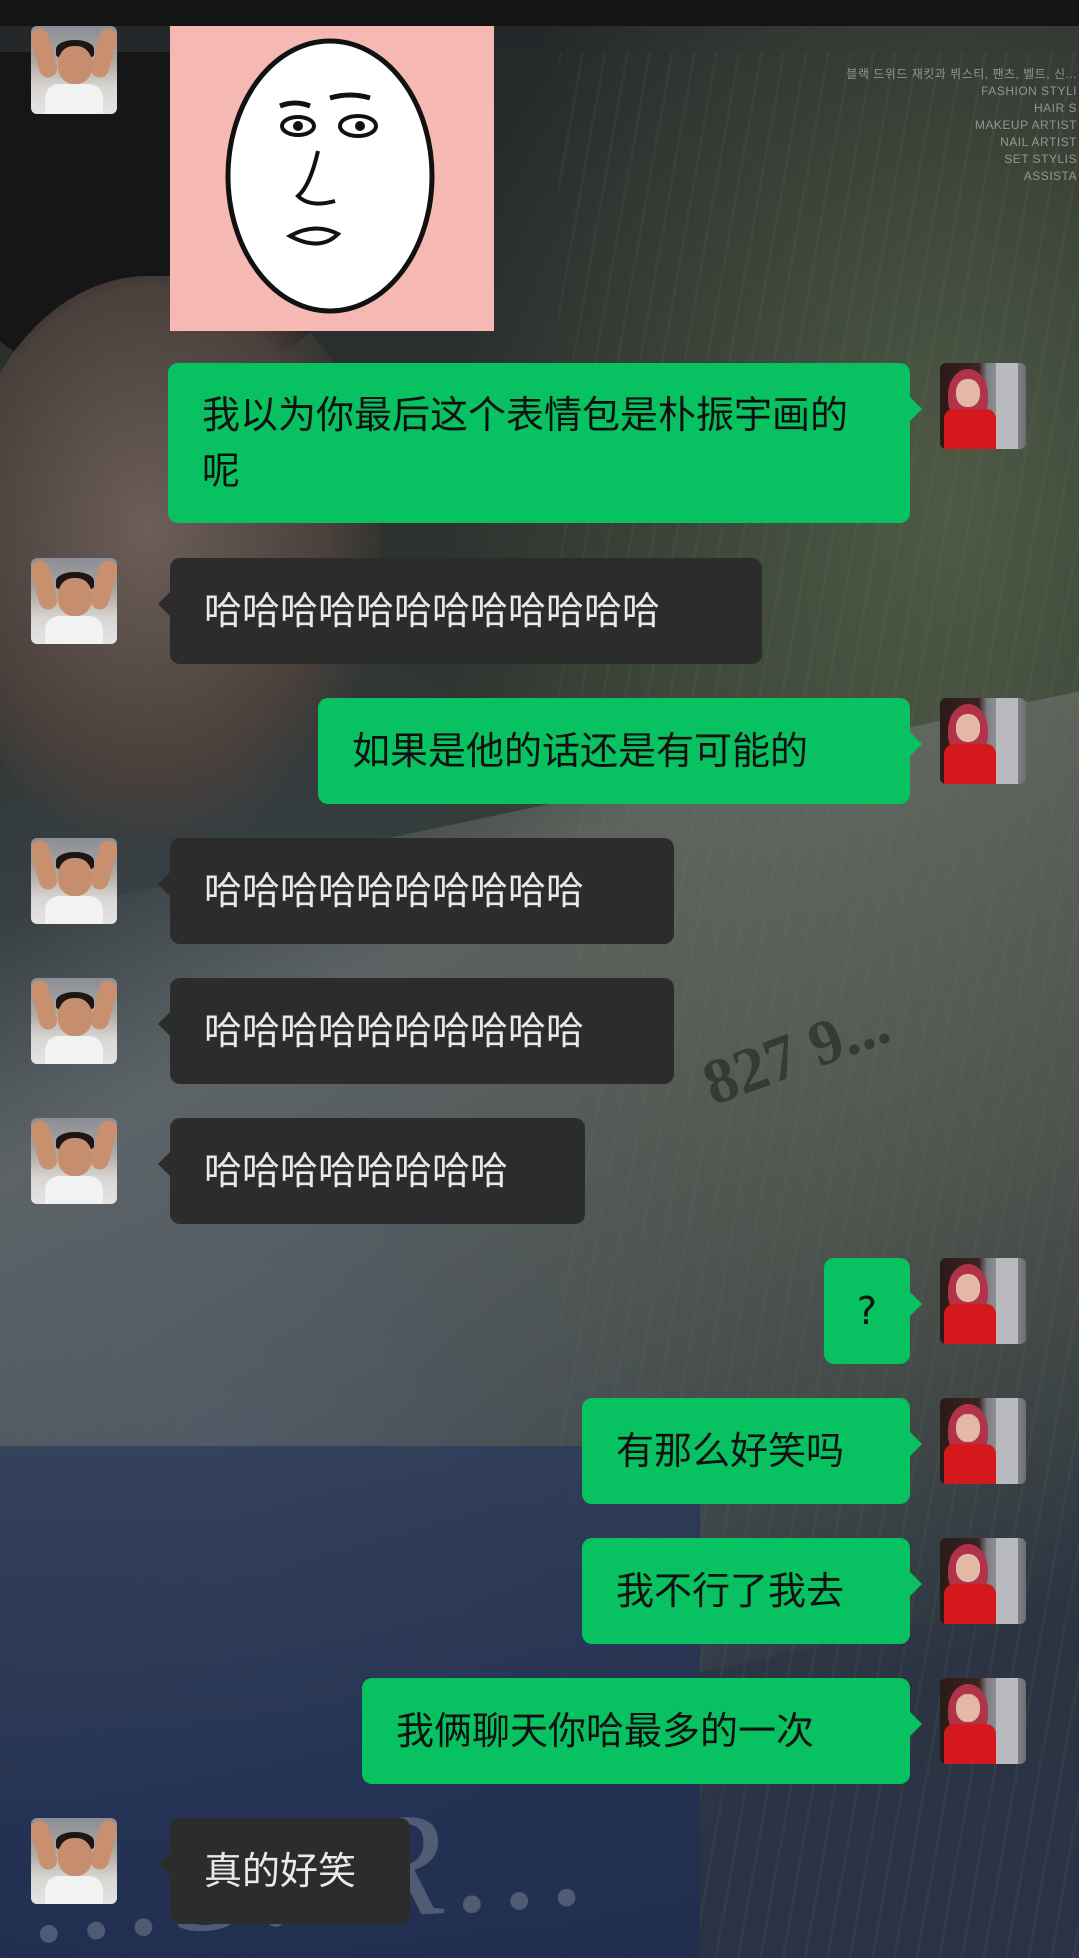 This screenshot has height=1958, width=1079. I want to click on message-text: 哈哈哈哈哈哈哈哈, so click(356, 1171).